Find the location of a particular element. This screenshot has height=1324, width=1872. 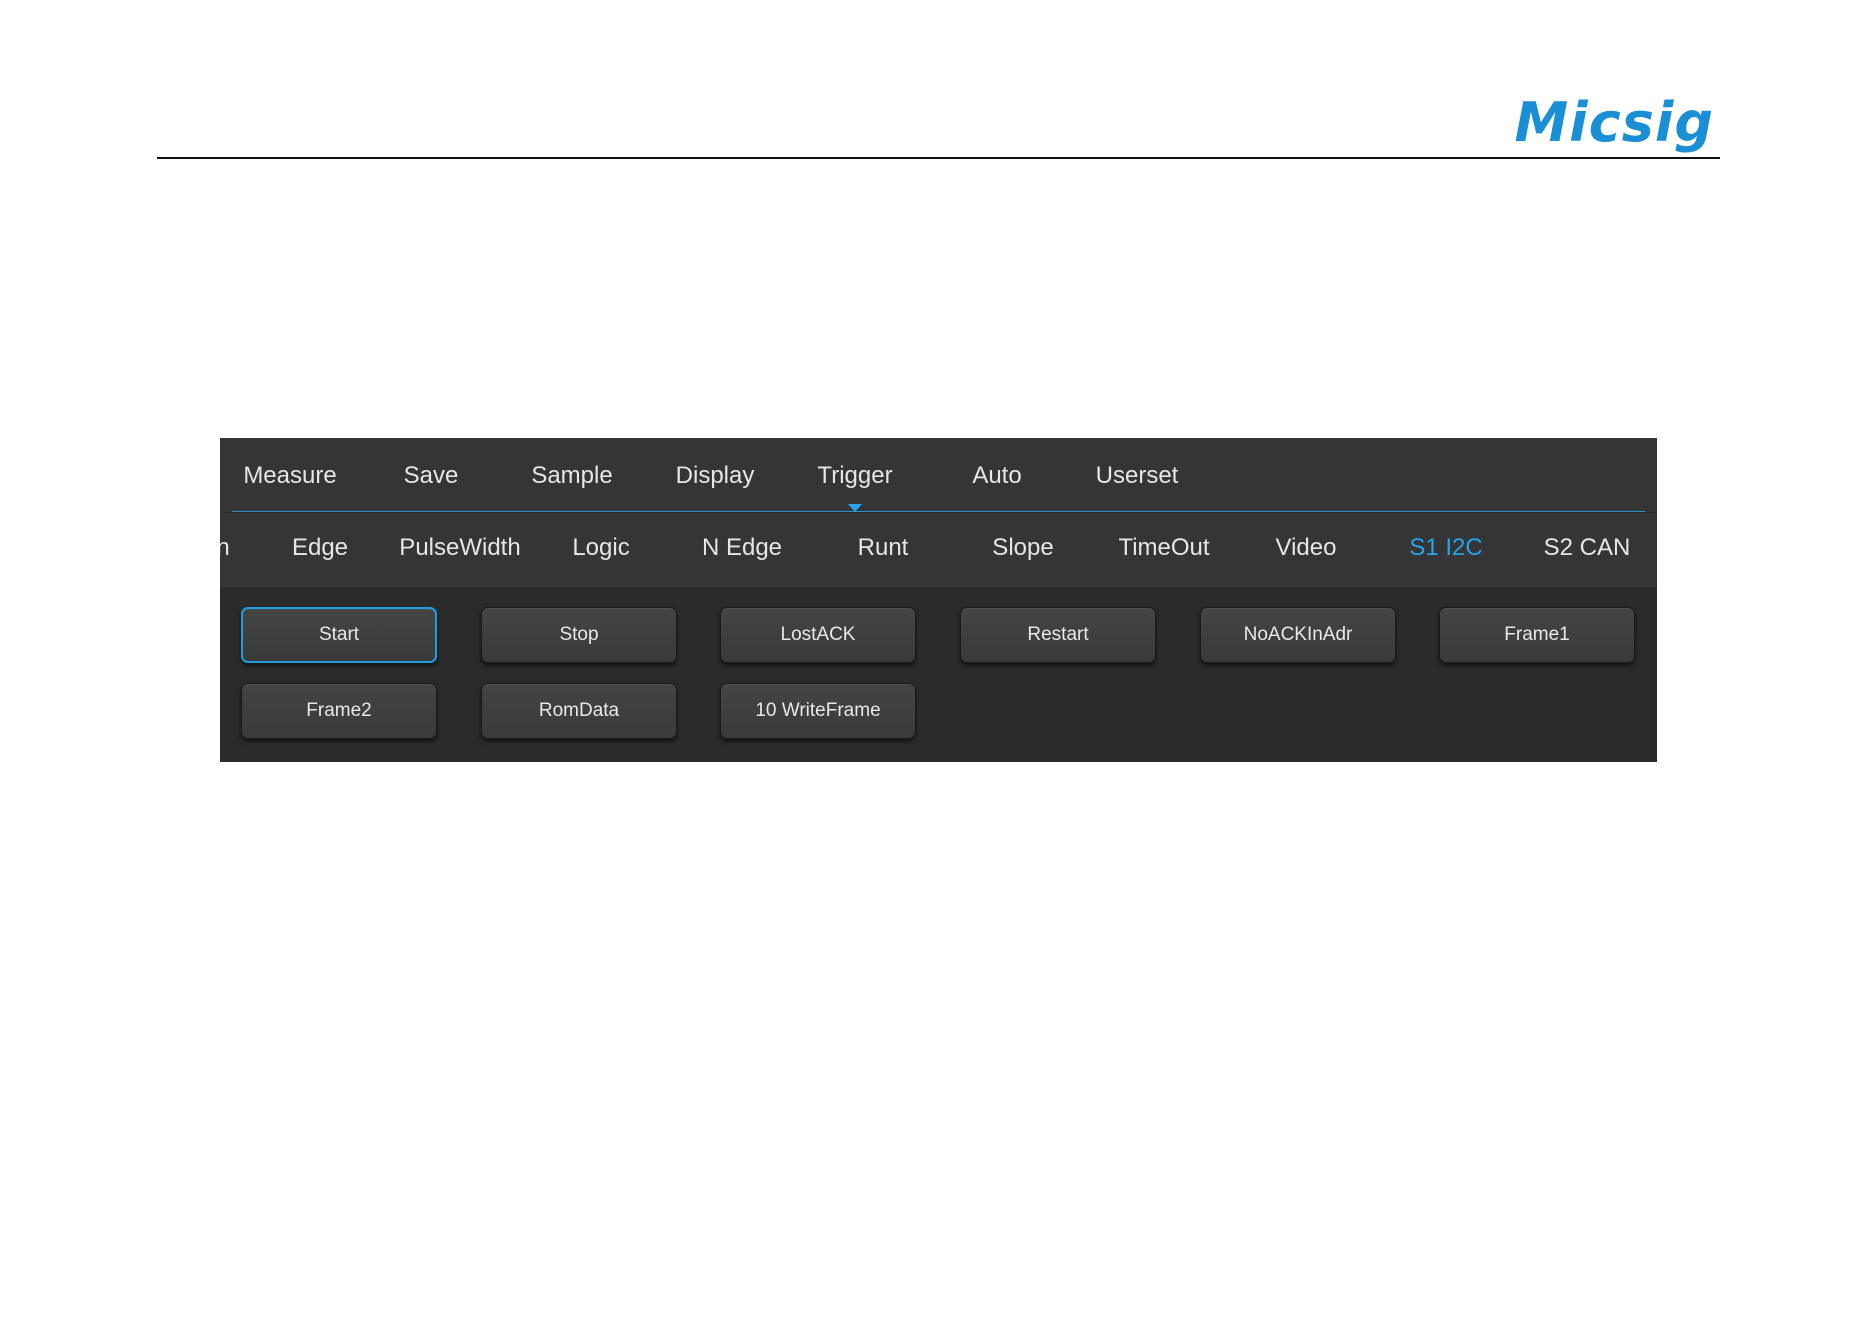

trigger-type-clipped: n is located at coordinates (225, 548).